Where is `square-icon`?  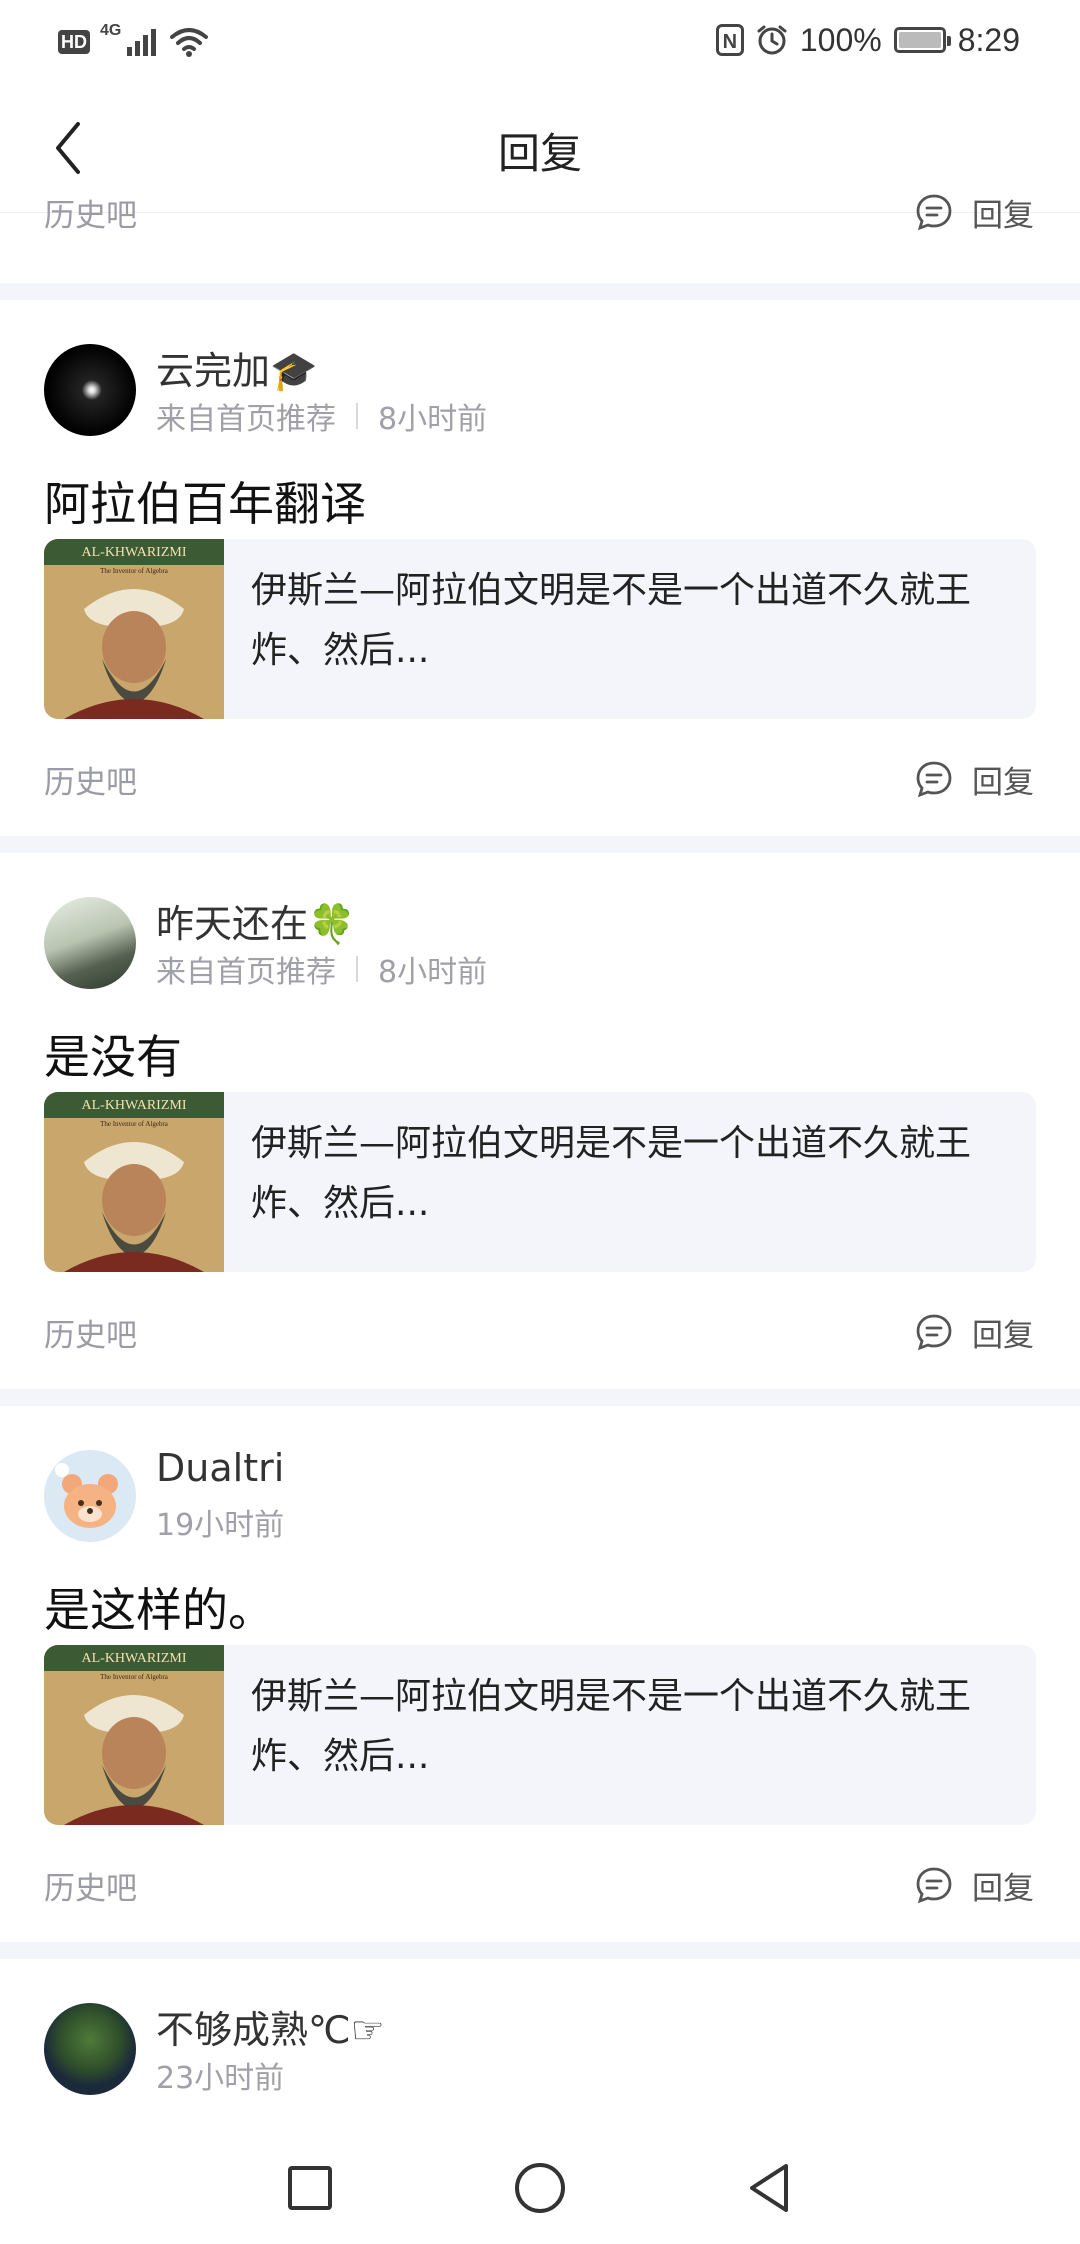
square-icon is located at coordinates (310, 2188).